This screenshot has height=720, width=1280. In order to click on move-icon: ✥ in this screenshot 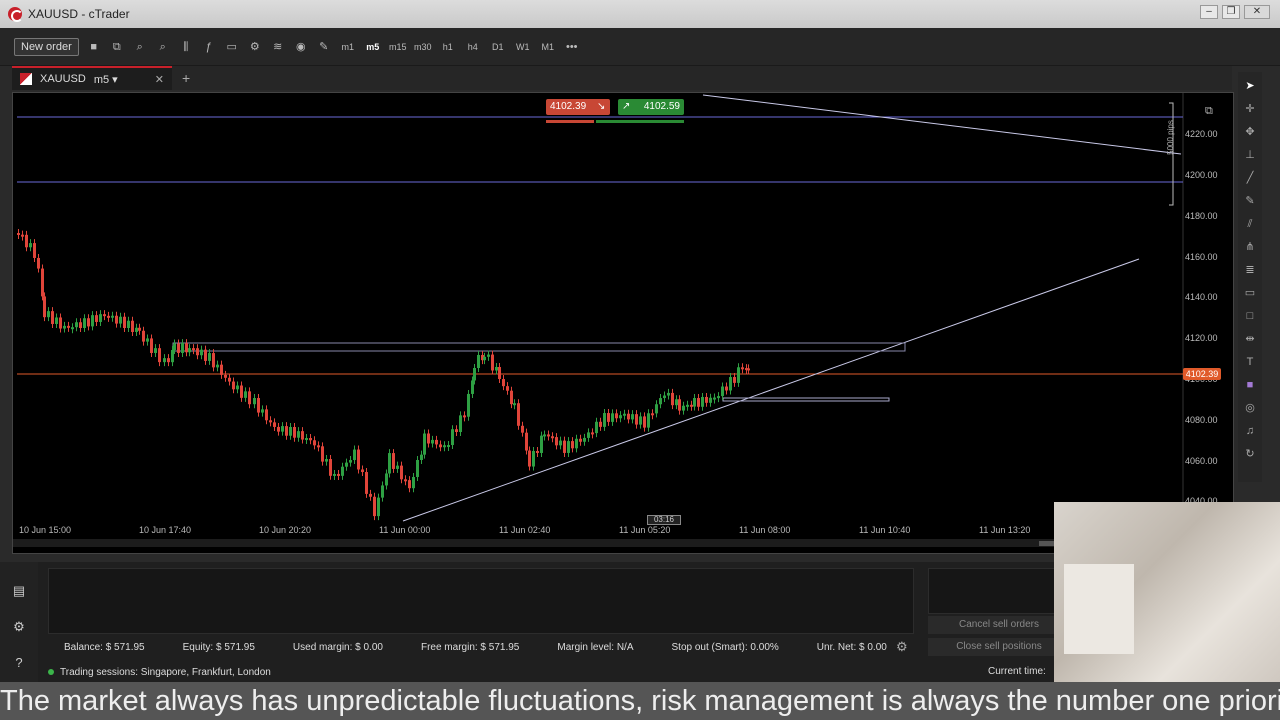, I will do `click(1250, 132)`.